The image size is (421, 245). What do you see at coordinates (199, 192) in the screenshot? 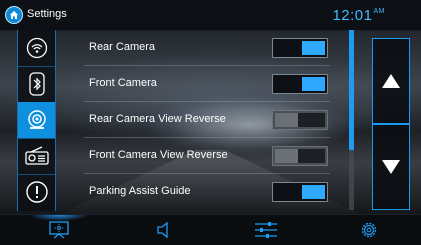
I see `setting-row-parking-assist-guide: Parking Assist Guide` at bounding box center [199, 192].